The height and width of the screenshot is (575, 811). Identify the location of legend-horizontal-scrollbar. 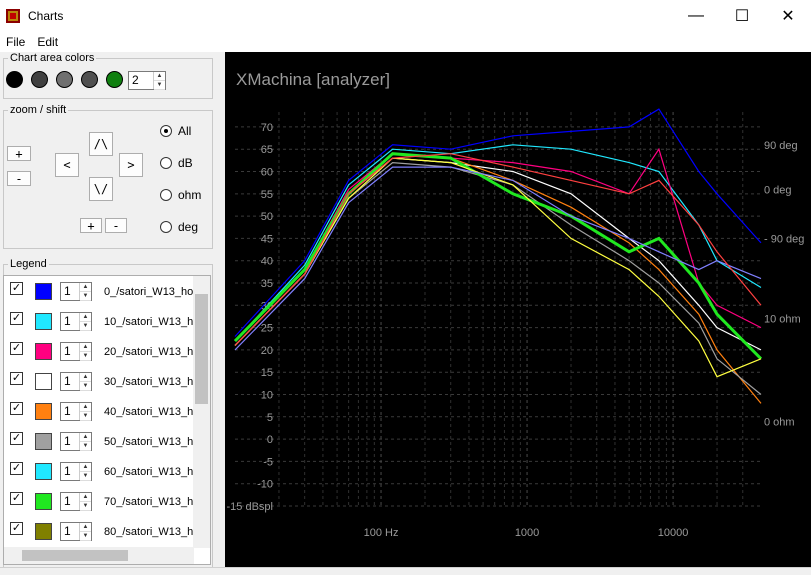
(99, 555).